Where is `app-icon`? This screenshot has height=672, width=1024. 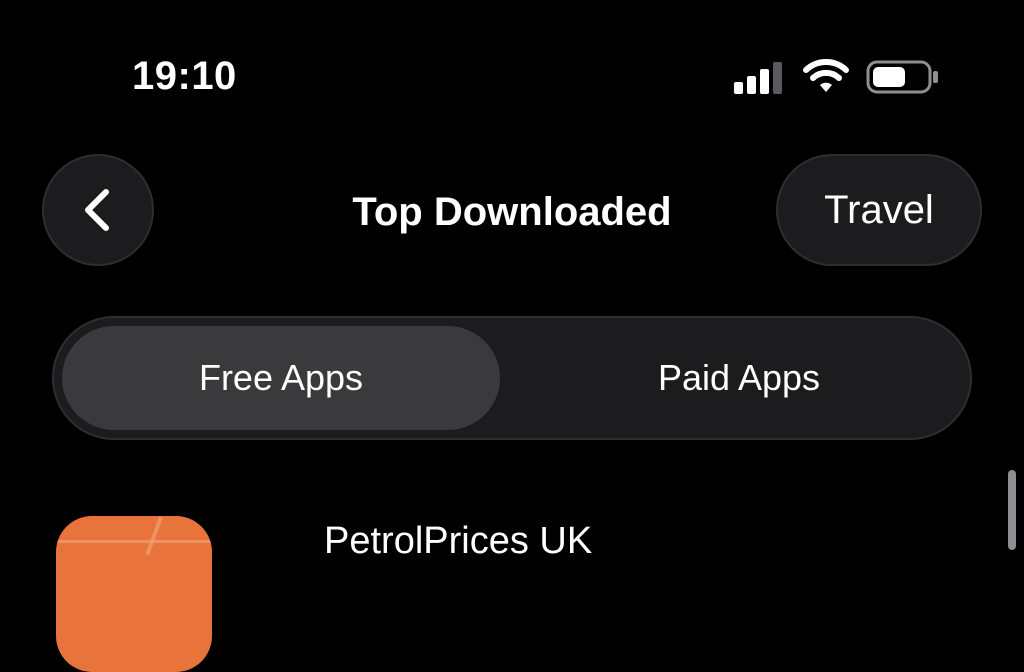 app-icon is located at coordinates (134, 594).